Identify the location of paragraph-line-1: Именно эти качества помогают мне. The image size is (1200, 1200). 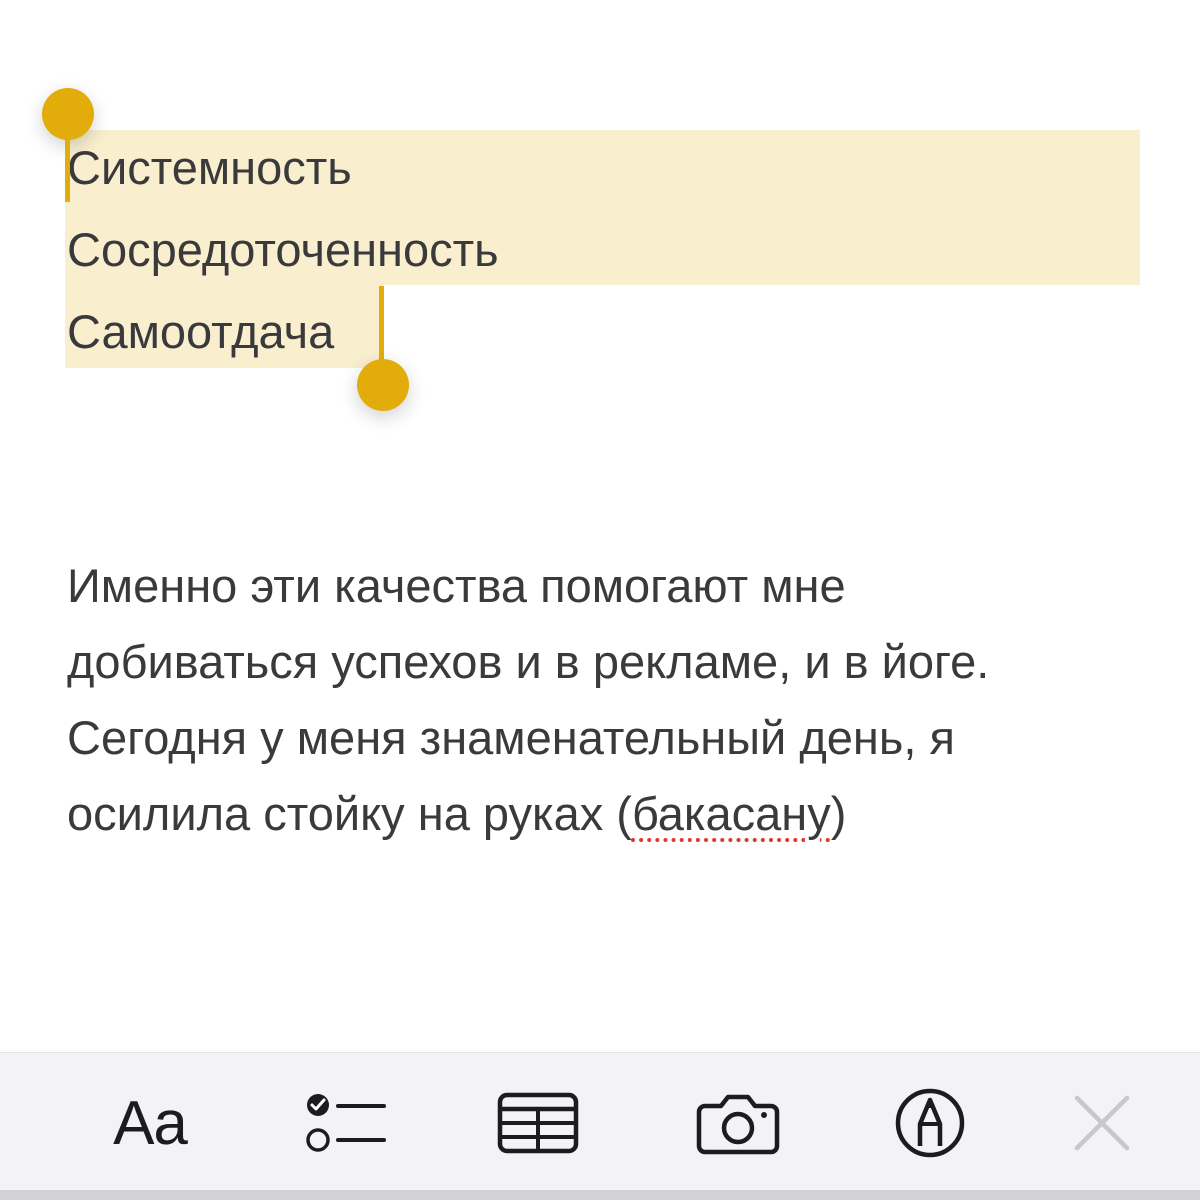
(456, 585).